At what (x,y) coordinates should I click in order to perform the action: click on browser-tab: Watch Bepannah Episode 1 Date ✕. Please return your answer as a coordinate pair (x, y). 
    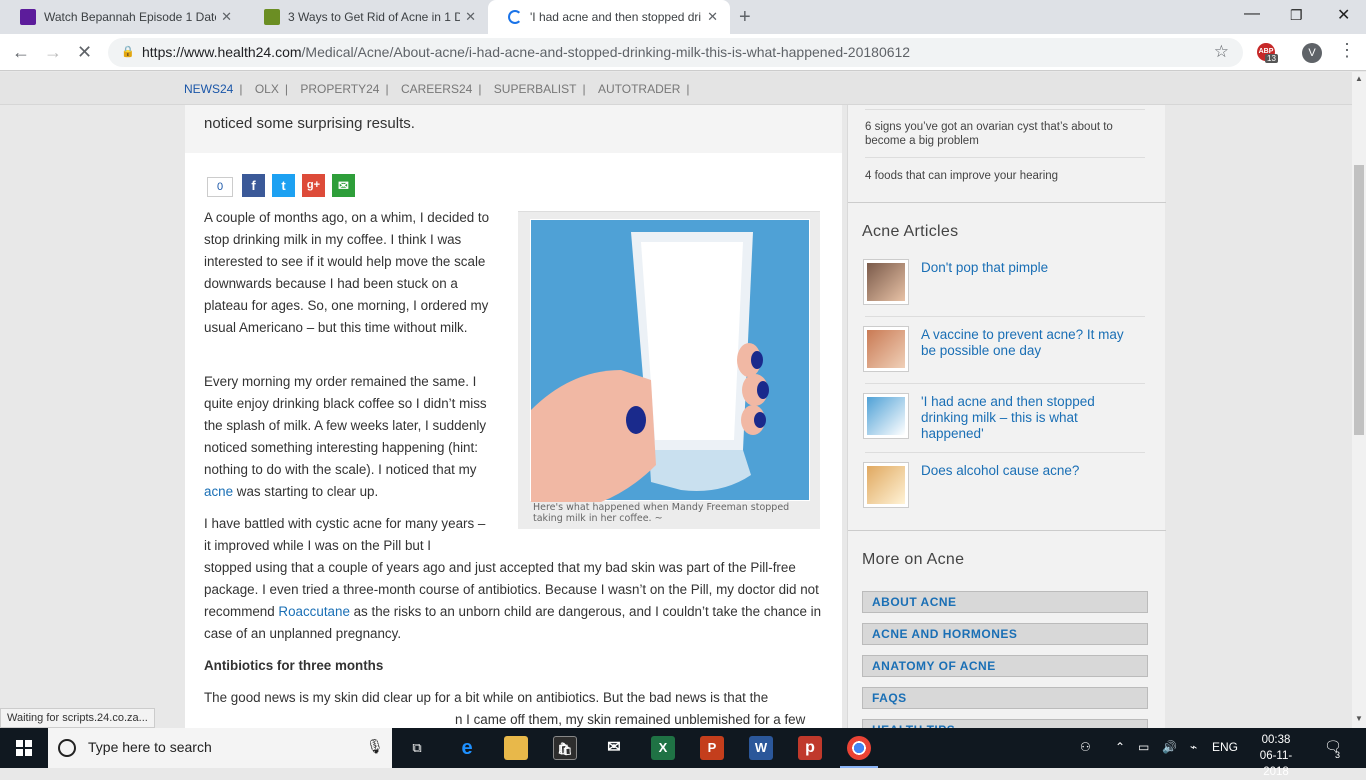
    Looking at the image, I should click on (122, 17).